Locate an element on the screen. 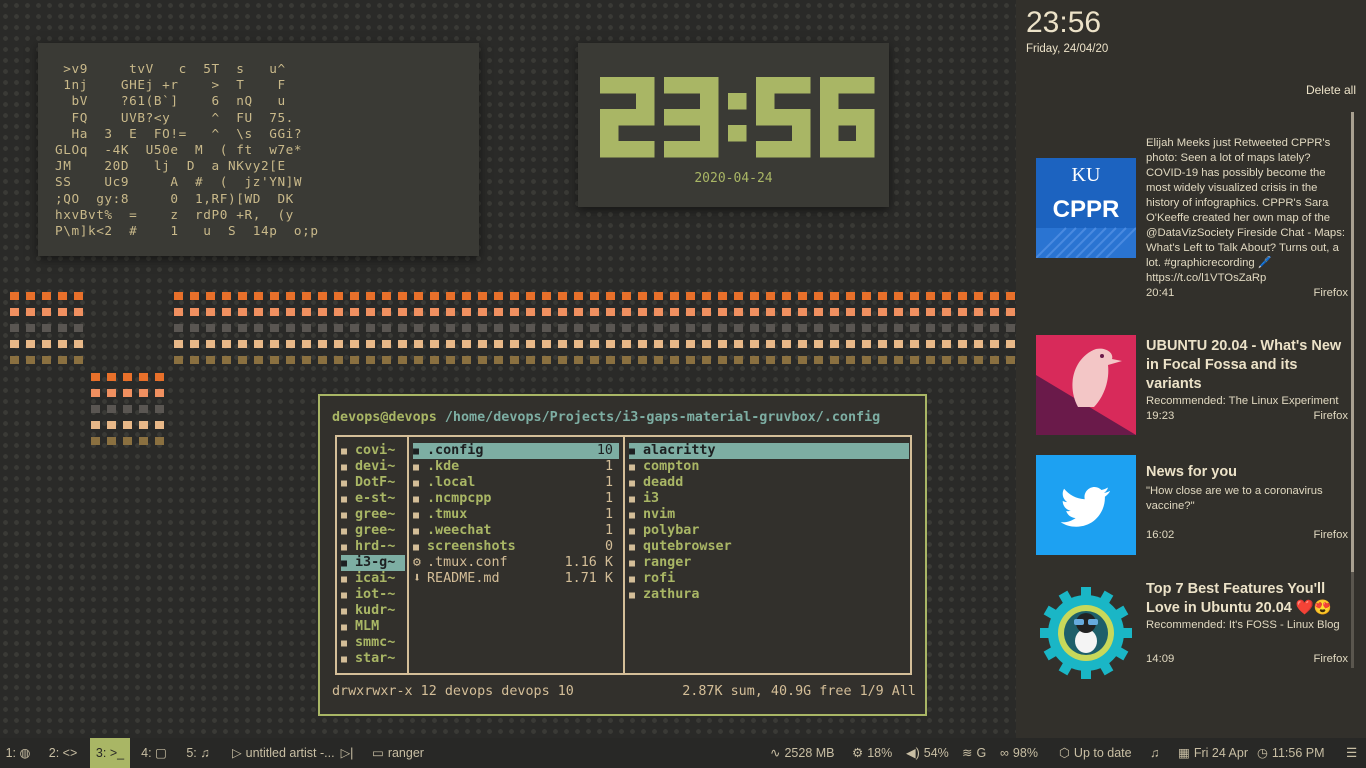 This screenshot has height=768, width=1366. workspace-2: 2: <> is located at coordinates (63, 753).